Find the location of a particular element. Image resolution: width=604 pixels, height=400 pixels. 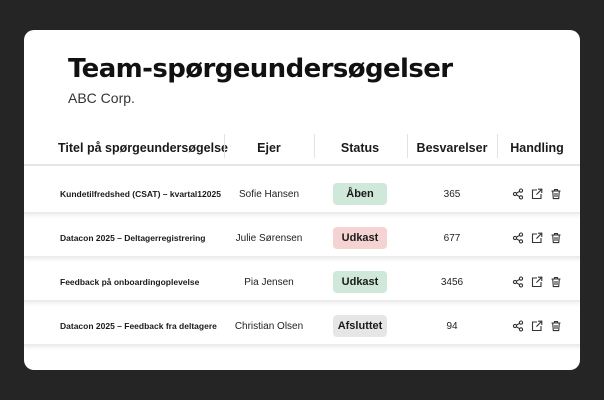

survey-owner: Christian Olsen is located at coordinates (269, 326).